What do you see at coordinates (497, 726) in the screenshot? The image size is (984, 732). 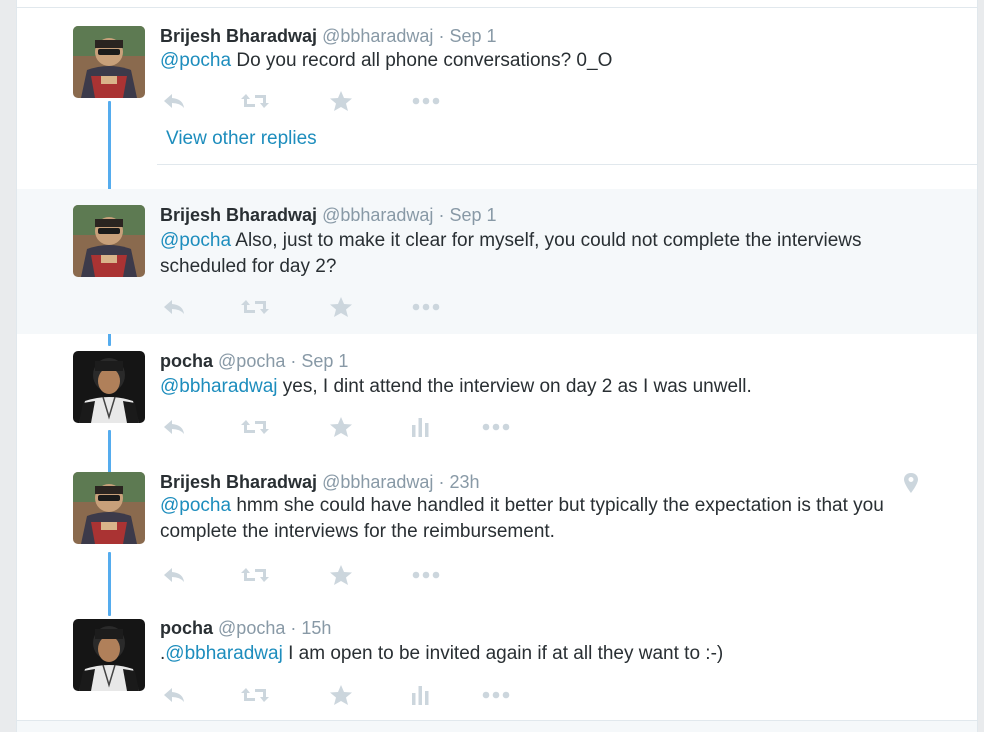 I see `footer-band` at bounding box center [497, 726].